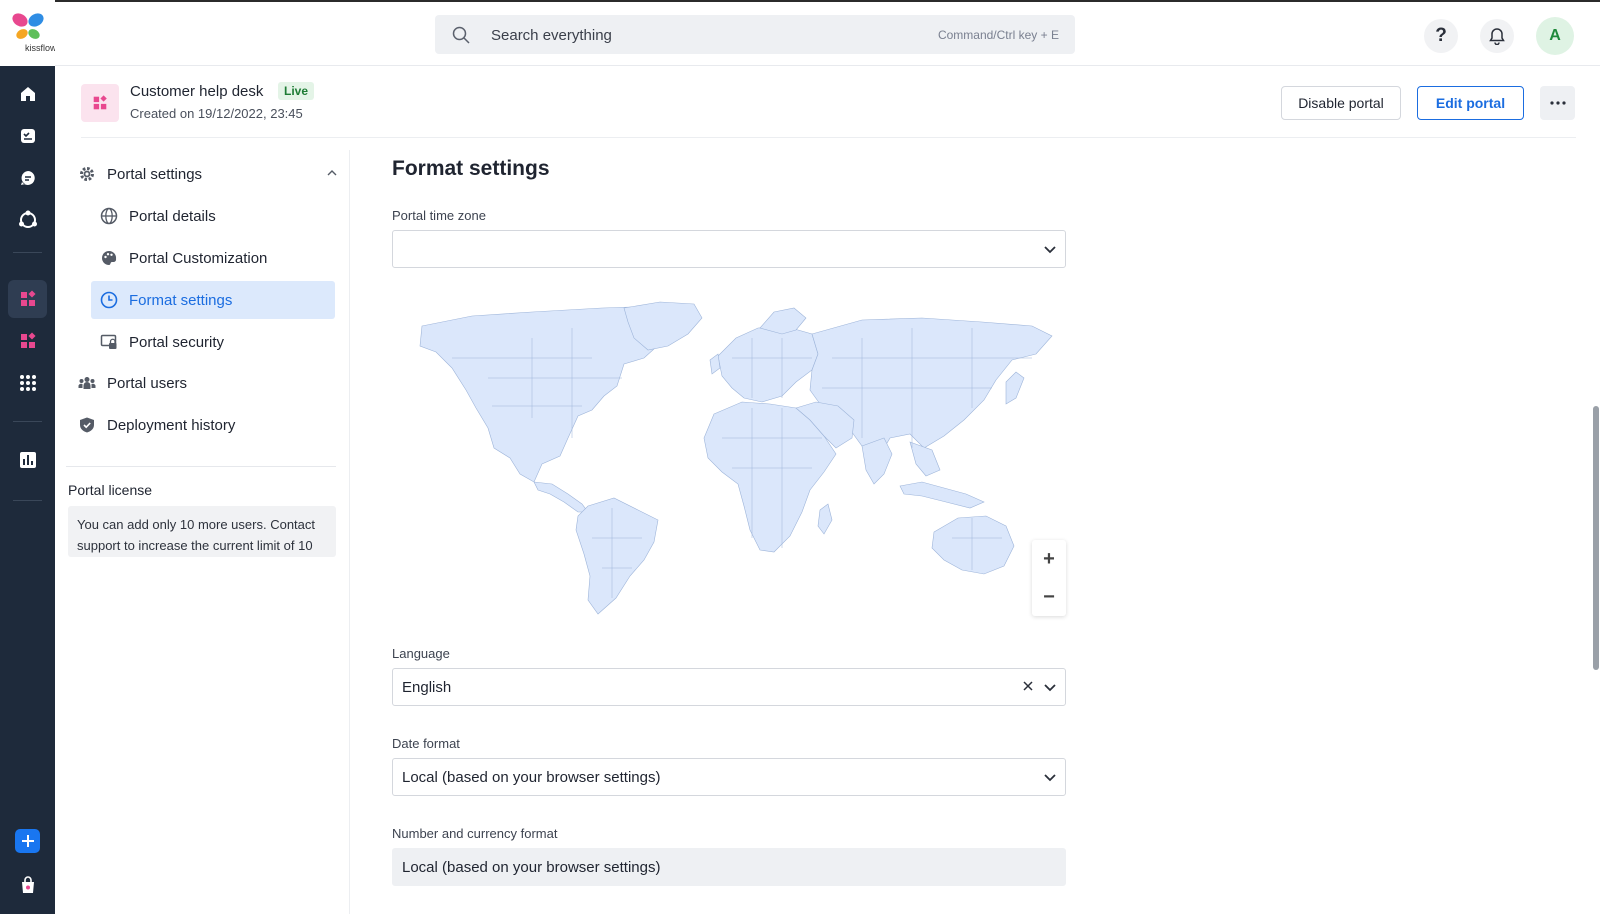  Describe the element at coordinates (1596, 538) in the screenshot. I see `scrollbar-thumb` at that location.